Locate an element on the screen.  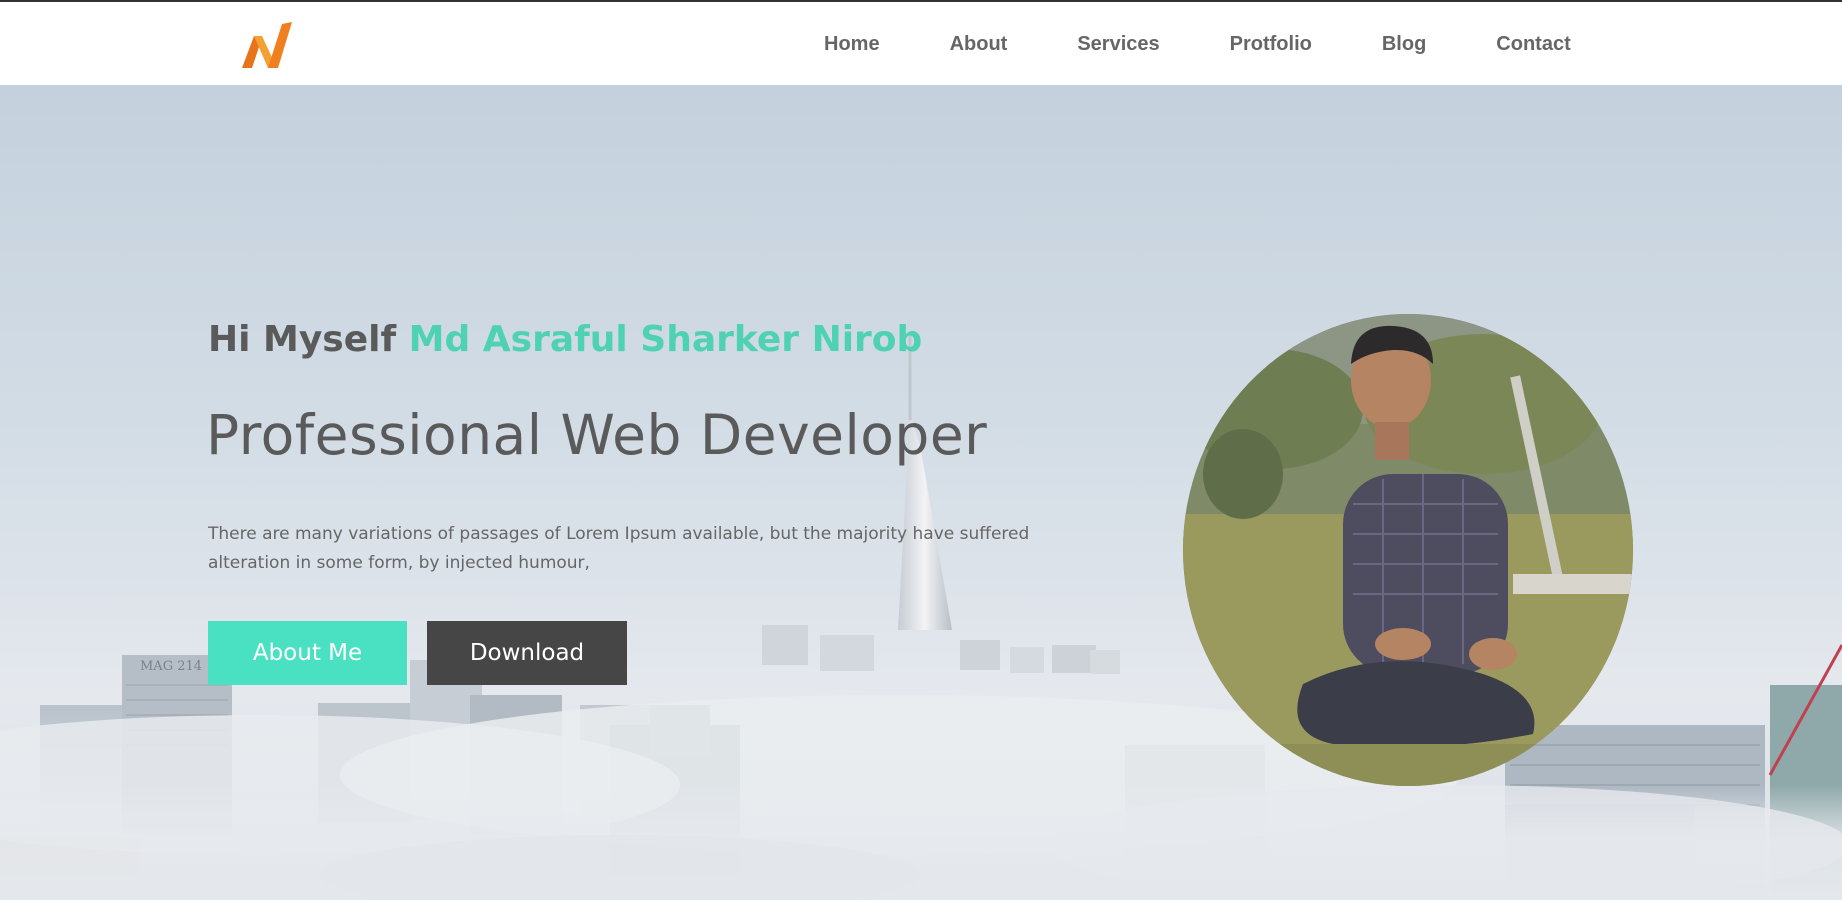
greeting-prefix: Hi Myself is located at coordinates (308, 339).